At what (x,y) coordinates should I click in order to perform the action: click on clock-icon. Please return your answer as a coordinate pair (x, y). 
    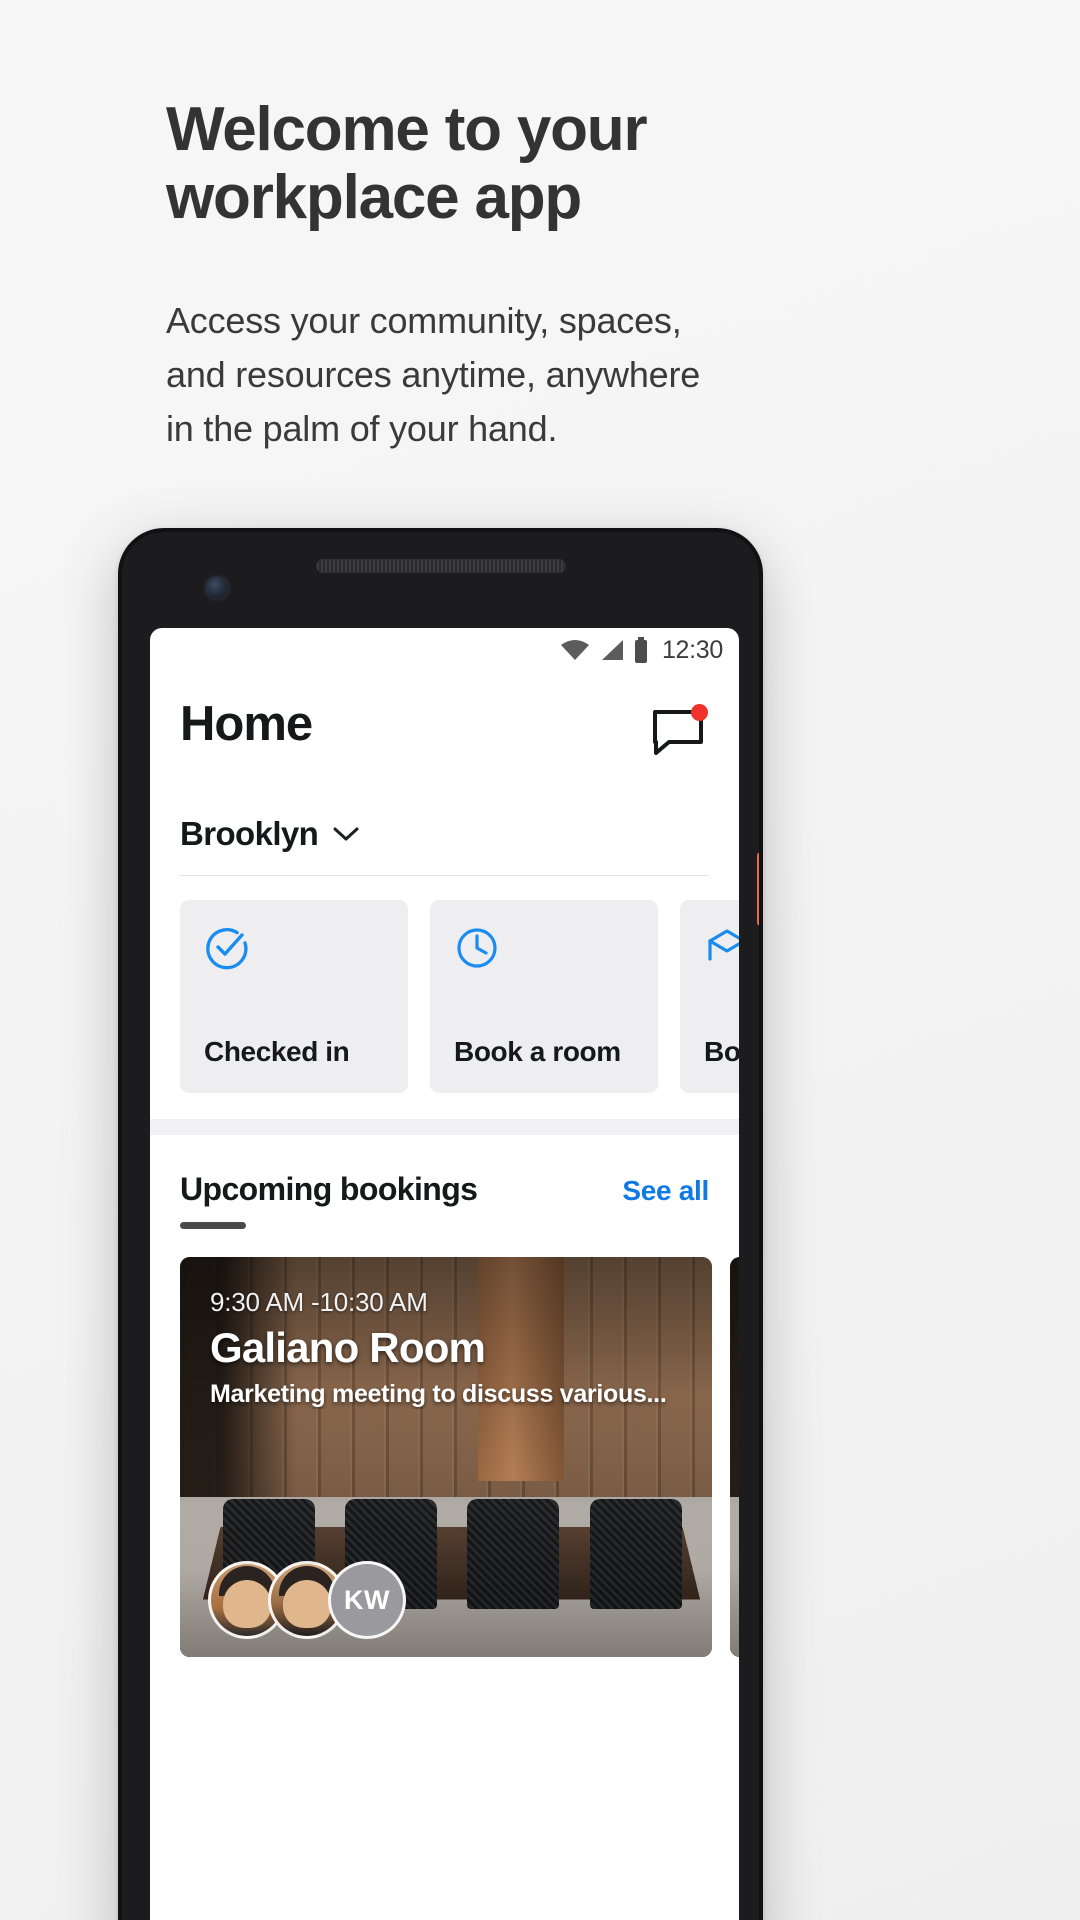
    Looking at the image, I should click on (477, 948).